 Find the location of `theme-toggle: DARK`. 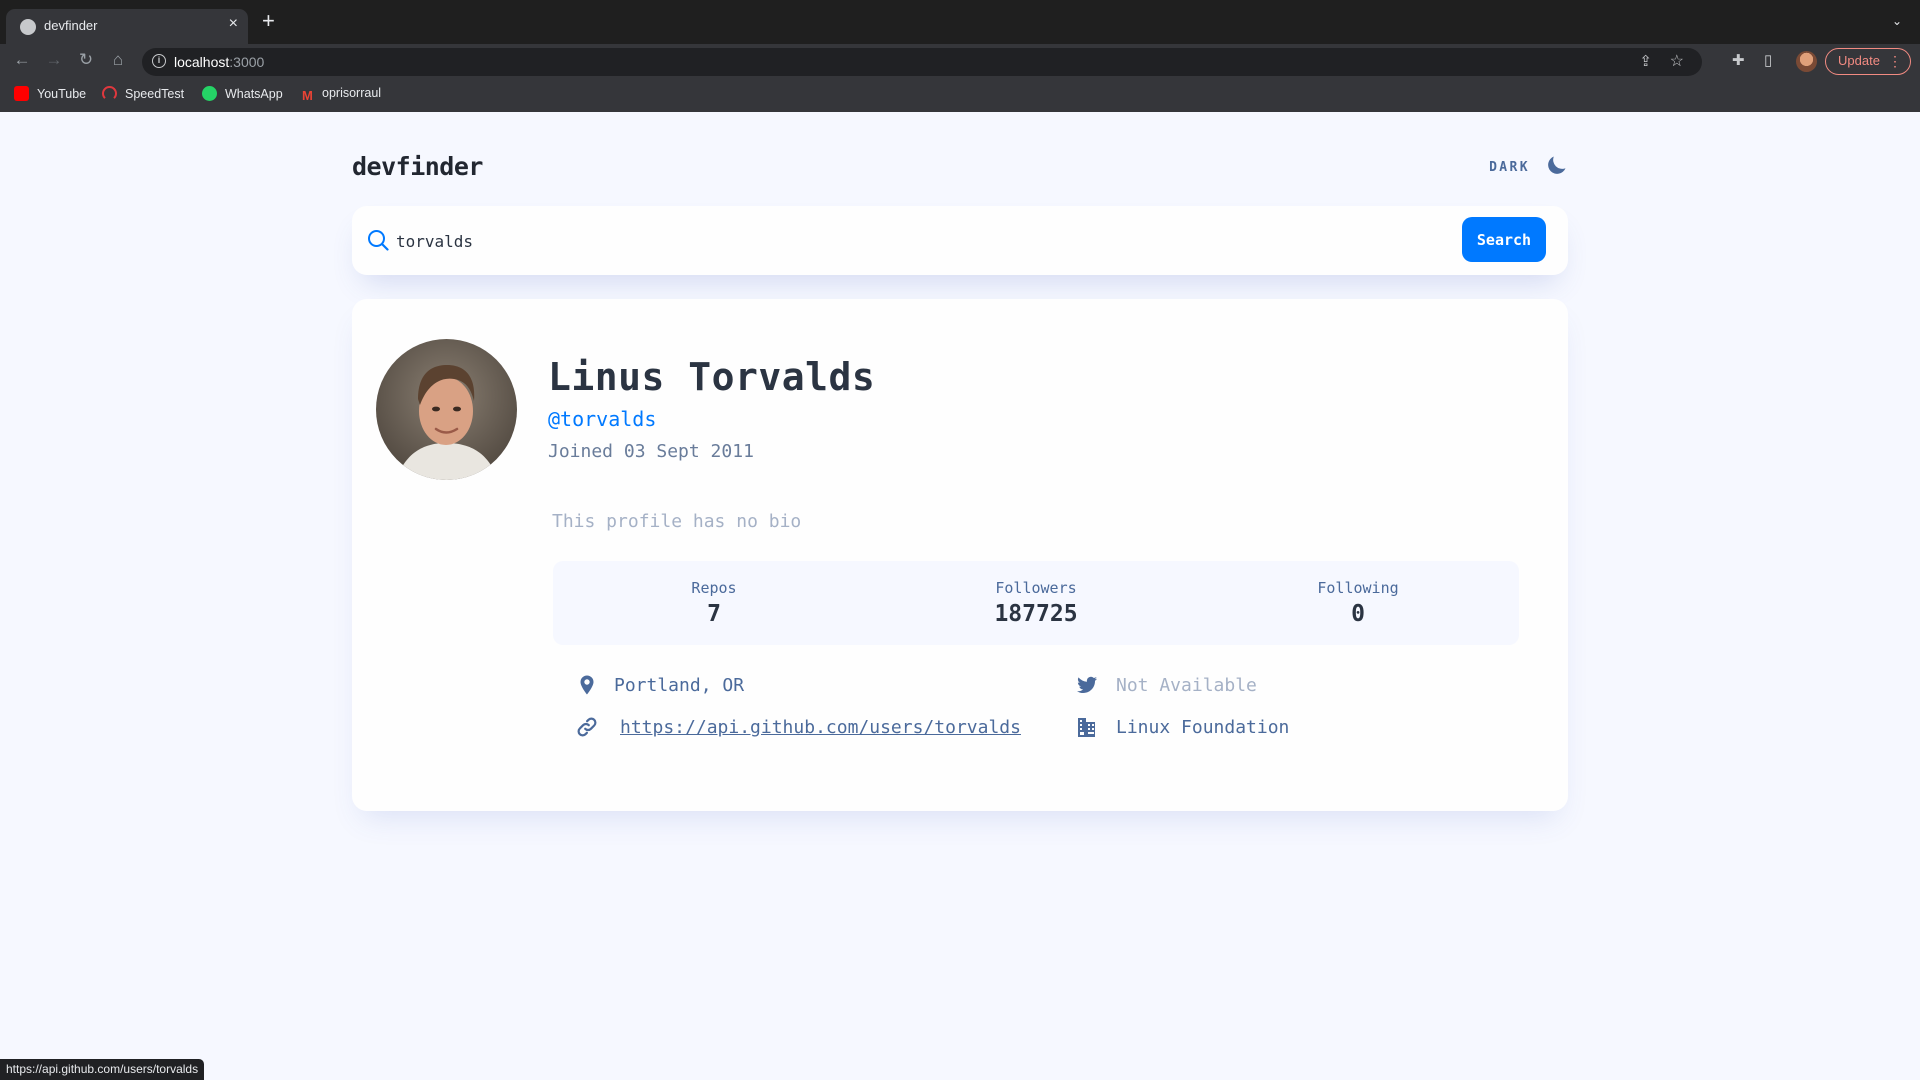

theme-toggle: DARK is located at coordinates (1513, 168).